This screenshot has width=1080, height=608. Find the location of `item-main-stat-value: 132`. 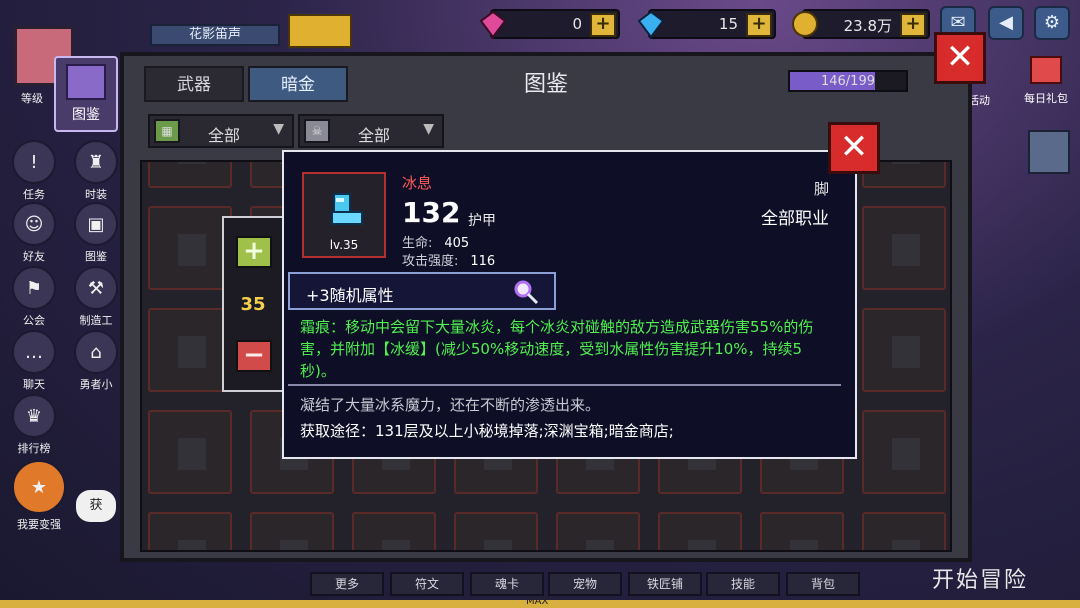

item-main-stat-value: 132 is located at coordinates (431, 212).